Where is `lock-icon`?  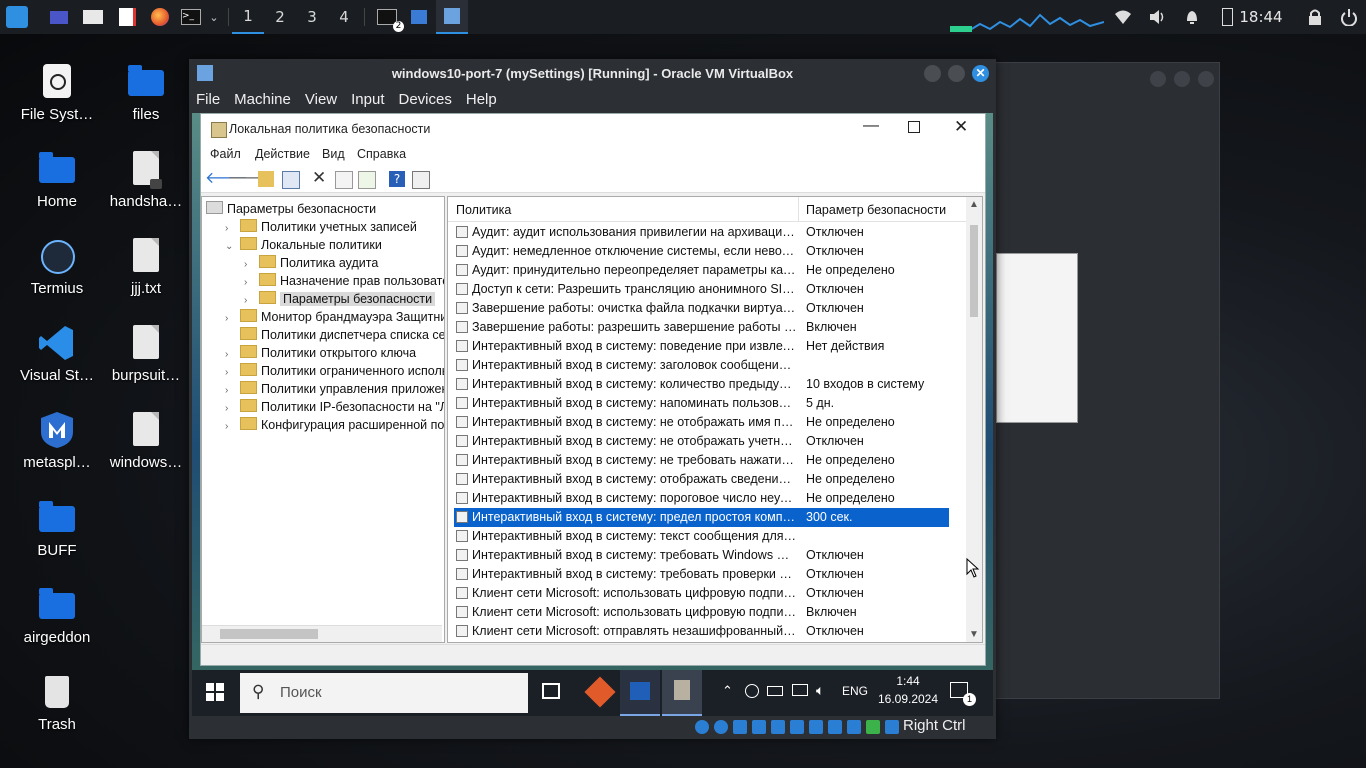
lock-icon is located at coordinates (1315, 17).